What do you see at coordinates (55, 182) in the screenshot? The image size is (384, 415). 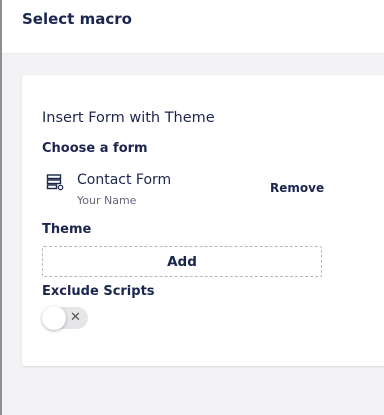 I see `form-icon` at bounding box center [55, 182].